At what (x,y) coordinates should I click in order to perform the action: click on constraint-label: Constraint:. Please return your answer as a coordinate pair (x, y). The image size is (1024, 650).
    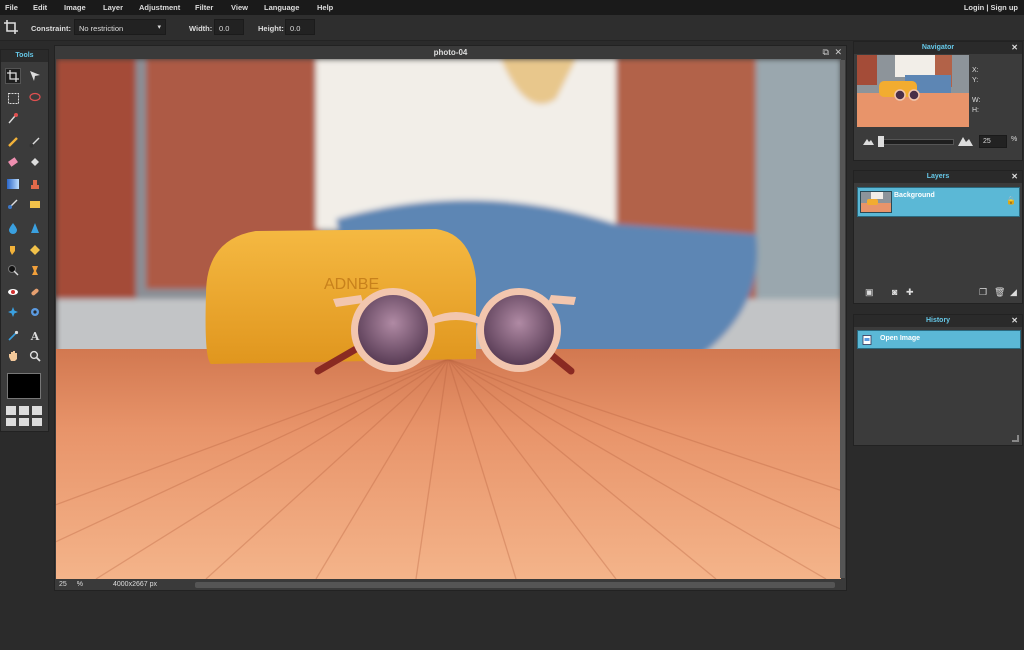
    Looking at the image, I should click on (51, 28).